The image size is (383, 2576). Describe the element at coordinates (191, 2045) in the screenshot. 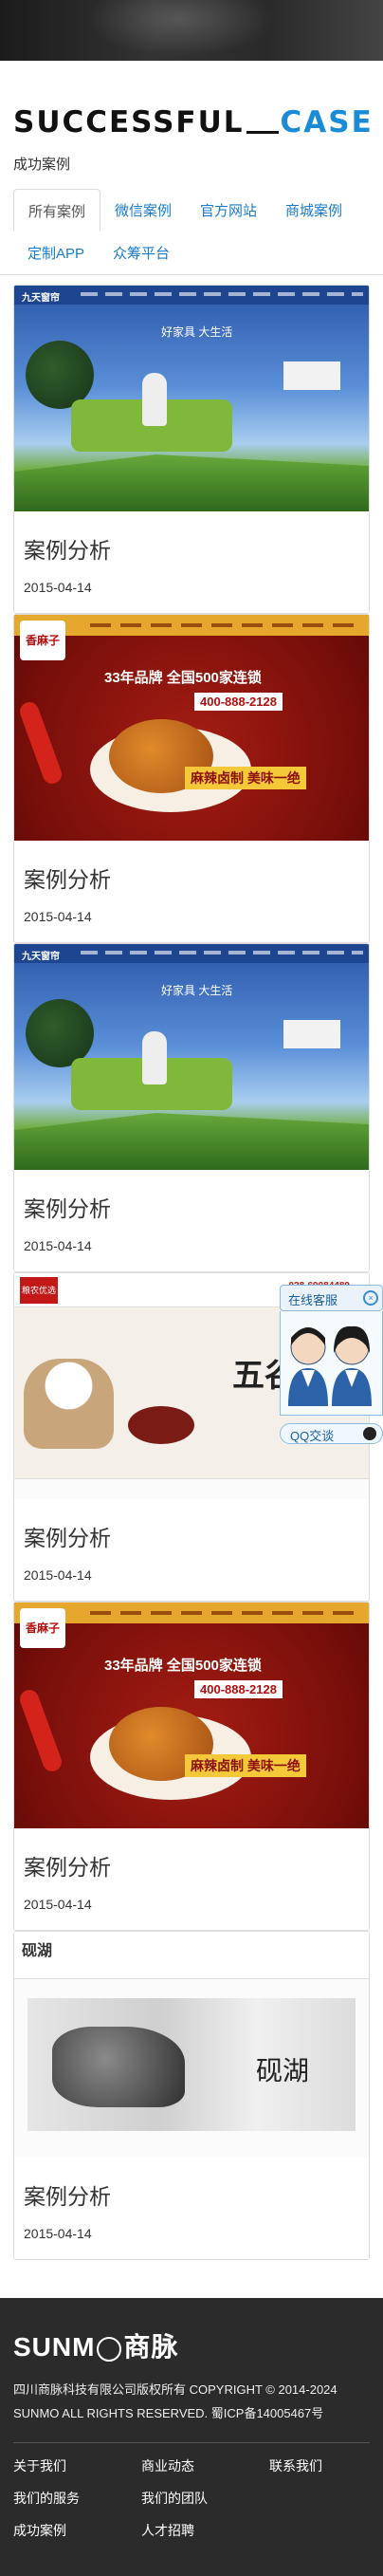

I see `case-thumbnail: 砚湖 砚湖` at that location.